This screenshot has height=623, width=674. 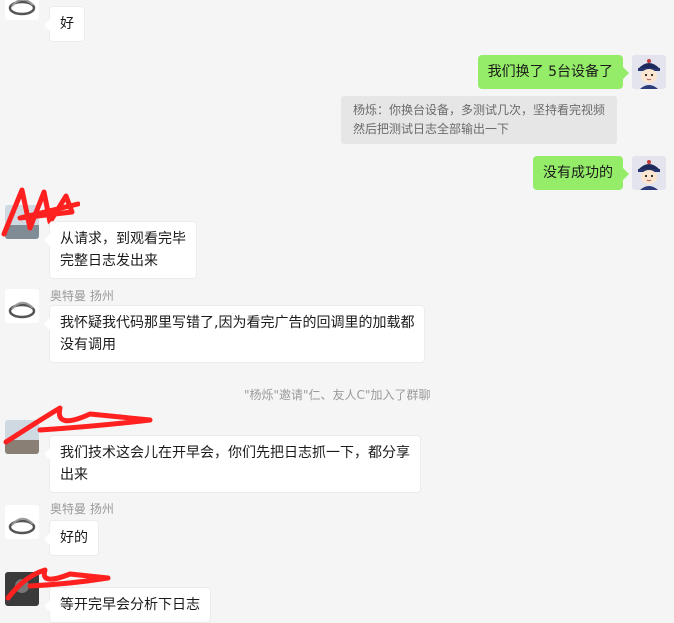 What do you see at coordinates (232, 464) in the screenshot?
I see `message-bubble: 我们技术这会儿在开早会，你们先把日志抓一下，都分享 出来` at bounding box center [232, 464].